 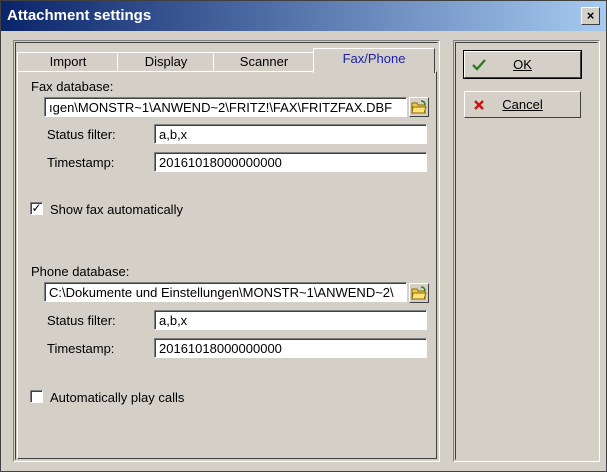 I want to click on phone-browse-button, so click(x=419, y=293).